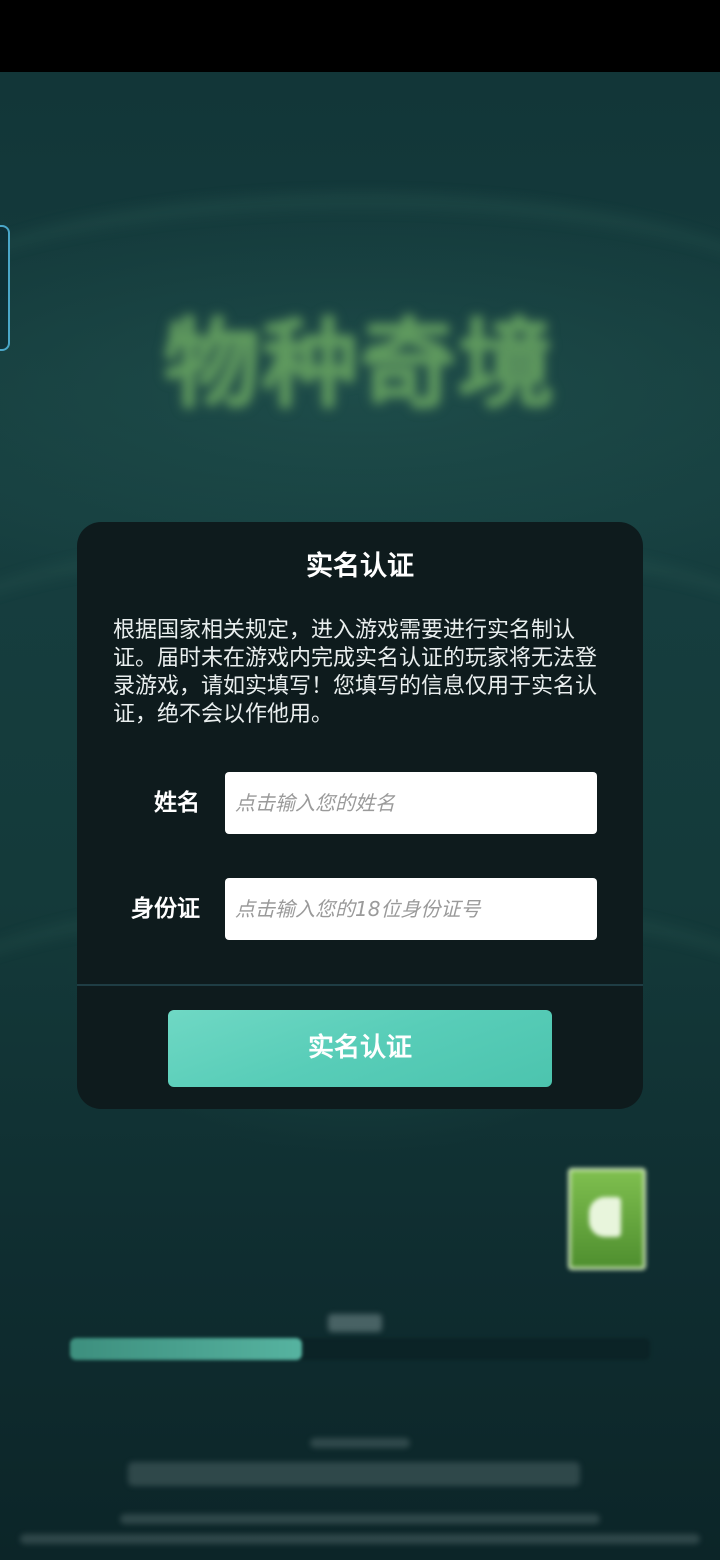 Image resolution: width=720 pixels, height=1560 pixels. Describe the element at coordinates (355, 1323) in the screenshot. I see `loading-label` at that location.